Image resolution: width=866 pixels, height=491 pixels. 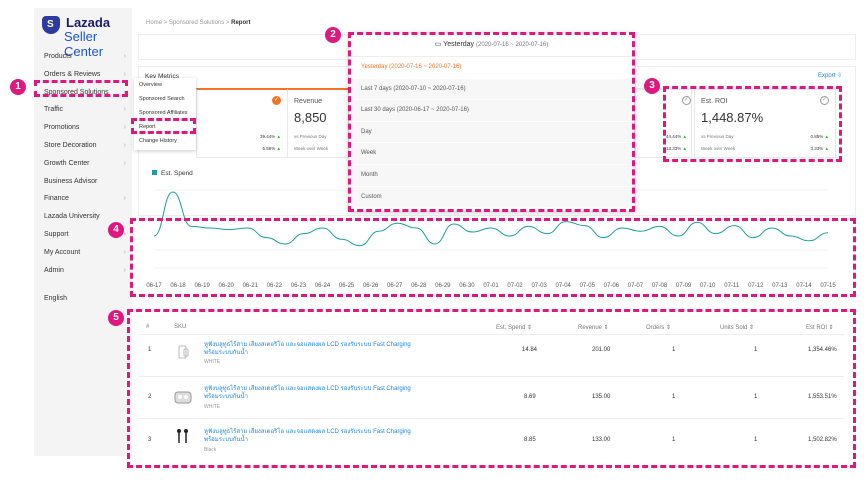 What do you see at coordinates (154, 23) in the screenshot?
I see `breadcrumb-home: Home` at bounding box center [154, 23].